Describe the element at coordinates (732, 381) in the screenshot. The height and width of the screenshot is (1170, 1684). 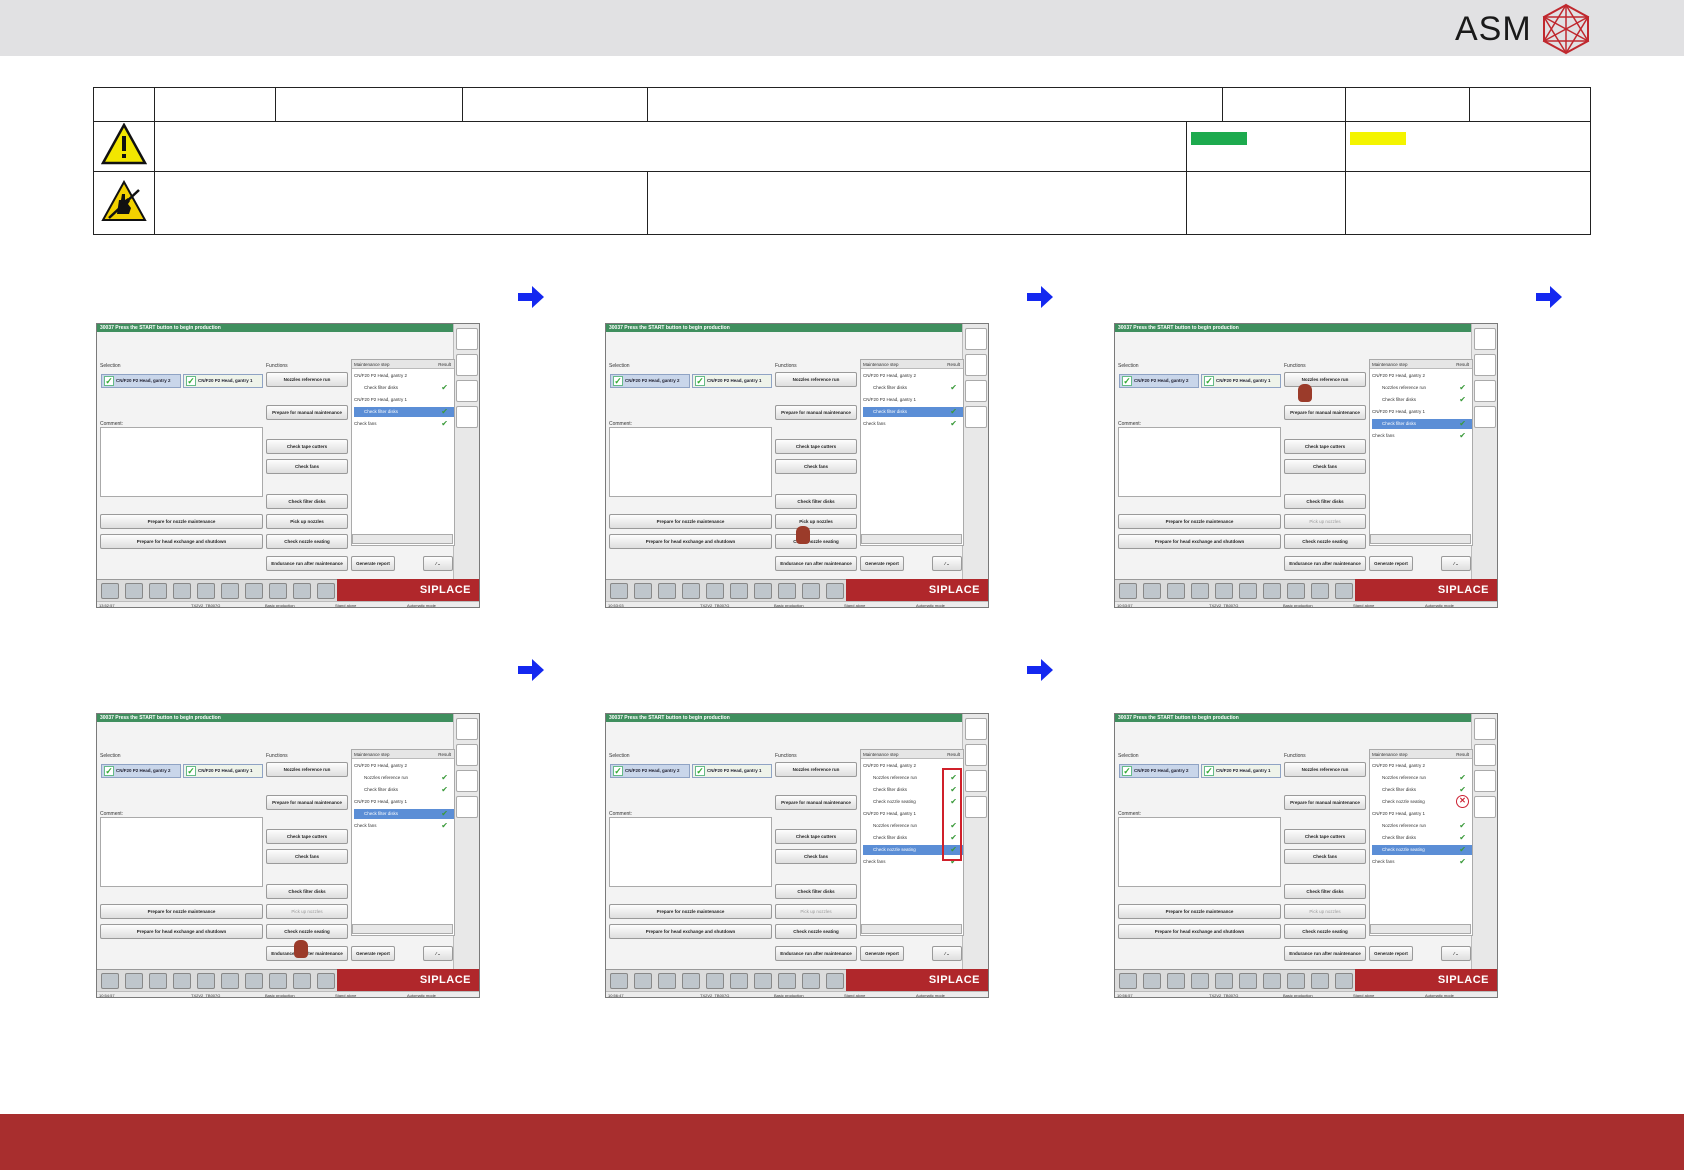
I see `tab-gantry-1: ✓ CN/F20 P2 Head, gantry 1` at that location.